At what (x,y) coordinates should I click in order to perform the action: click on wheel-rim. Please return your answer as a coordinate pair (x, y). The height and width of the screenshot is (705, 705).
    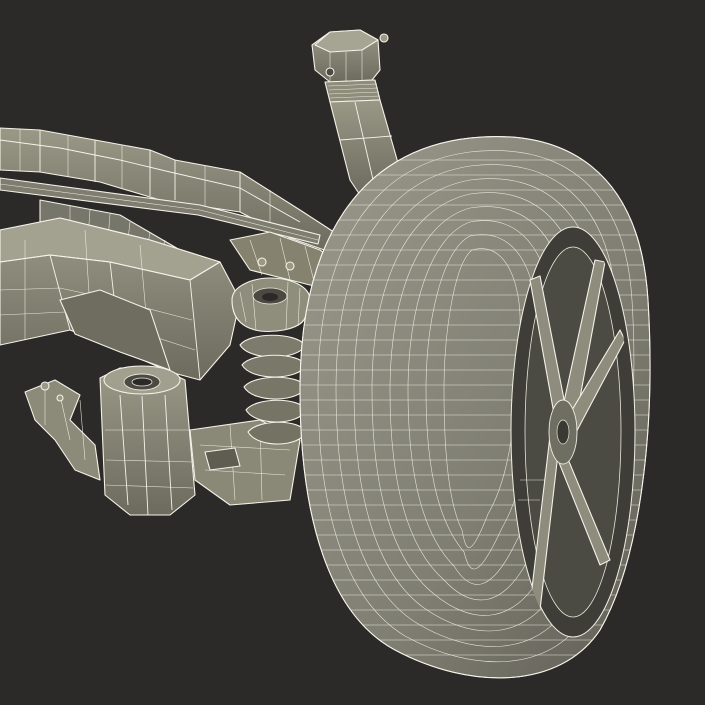
    Looking at the image, I should click on (573, 432).